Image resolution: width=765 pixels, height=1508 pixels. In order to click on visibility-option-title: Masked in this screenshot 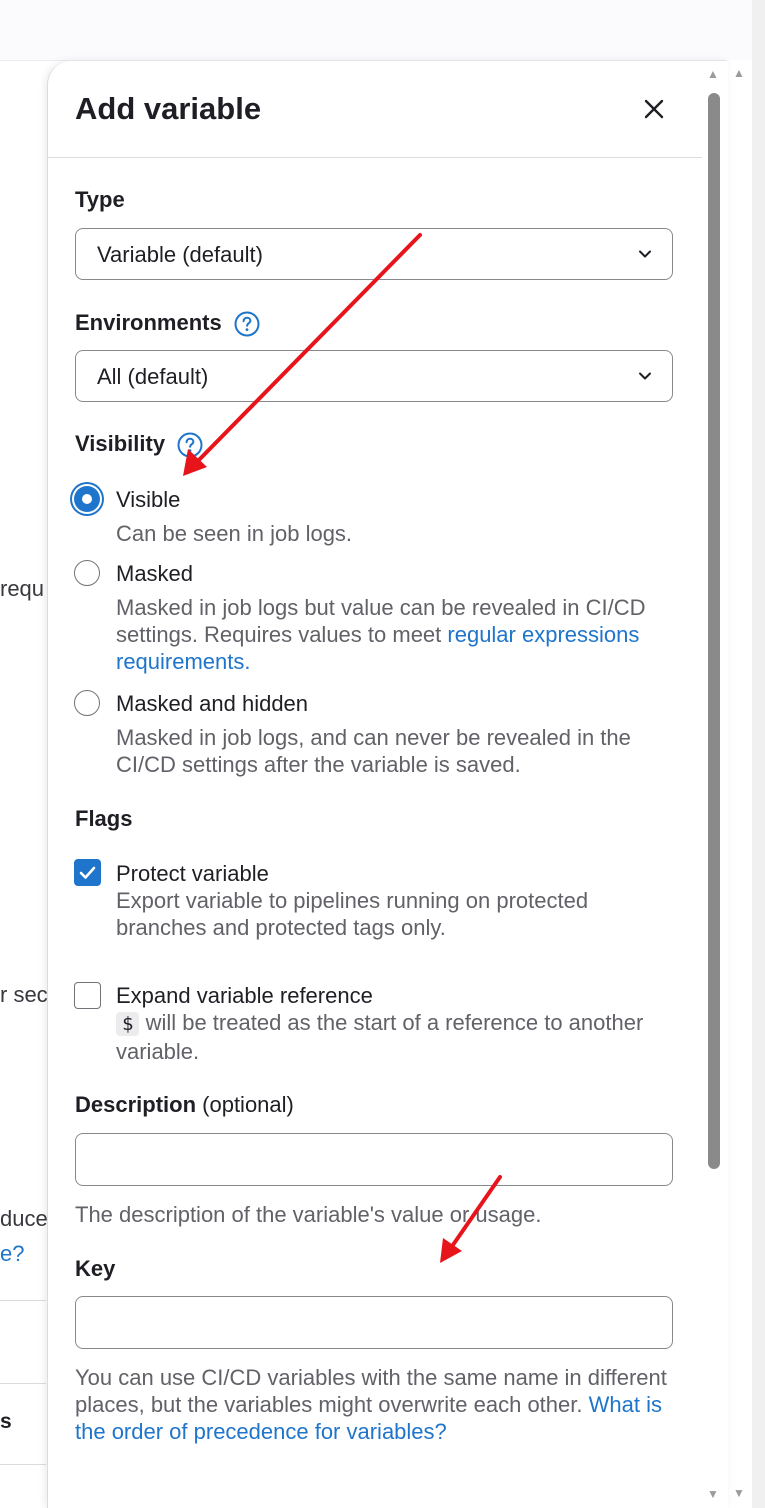, I will do `click(155, 573)`.